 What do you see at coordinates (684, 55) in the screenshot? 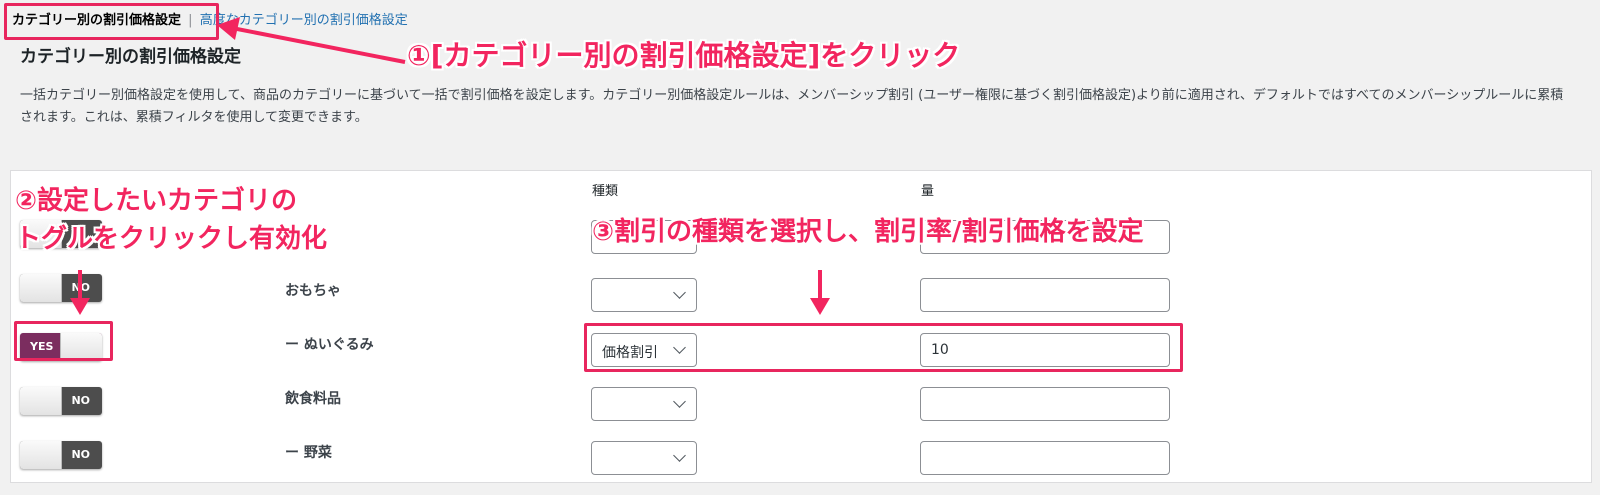
I see `callout-step1: ①[カテゴリー別の割引価格設定]をクリック` at bounding box center [684, 55].